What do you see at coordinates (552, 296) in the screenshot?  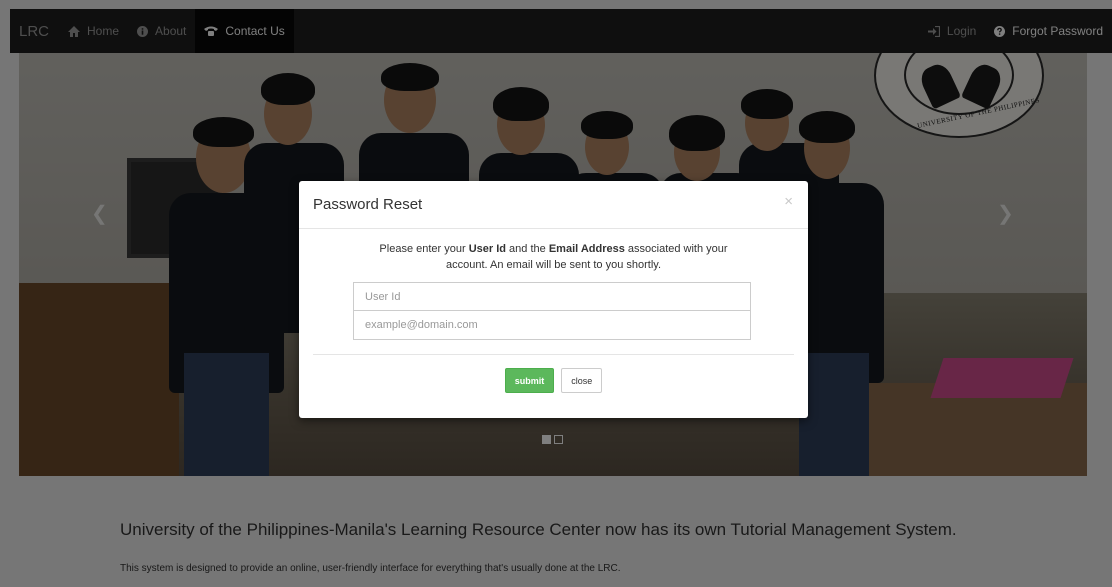 I see `user-id-input` at bounding box center [552, 296].